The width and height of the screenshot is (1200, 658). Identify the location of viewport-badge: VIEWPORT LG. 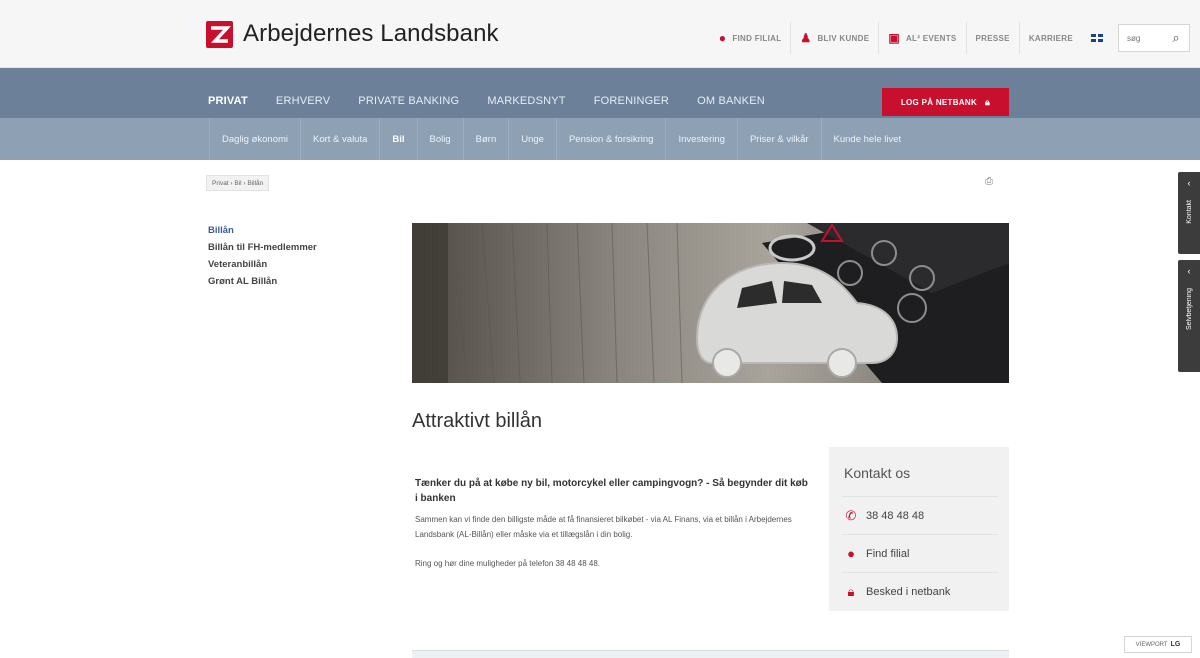
(1158, 644).